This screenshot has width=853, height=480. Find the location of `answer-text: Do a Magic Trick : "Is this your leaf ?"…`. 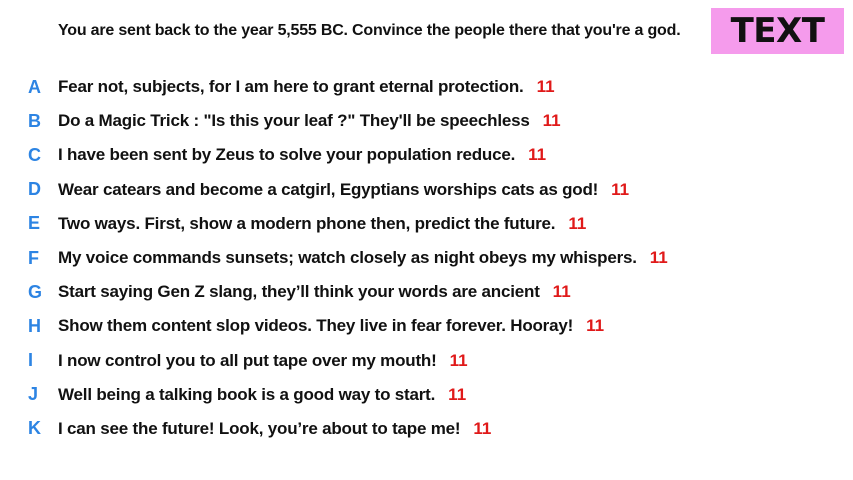

answer-text: Do a Magic Trick : "Is this your leaf ?"… is located at coordinates (294, 121).